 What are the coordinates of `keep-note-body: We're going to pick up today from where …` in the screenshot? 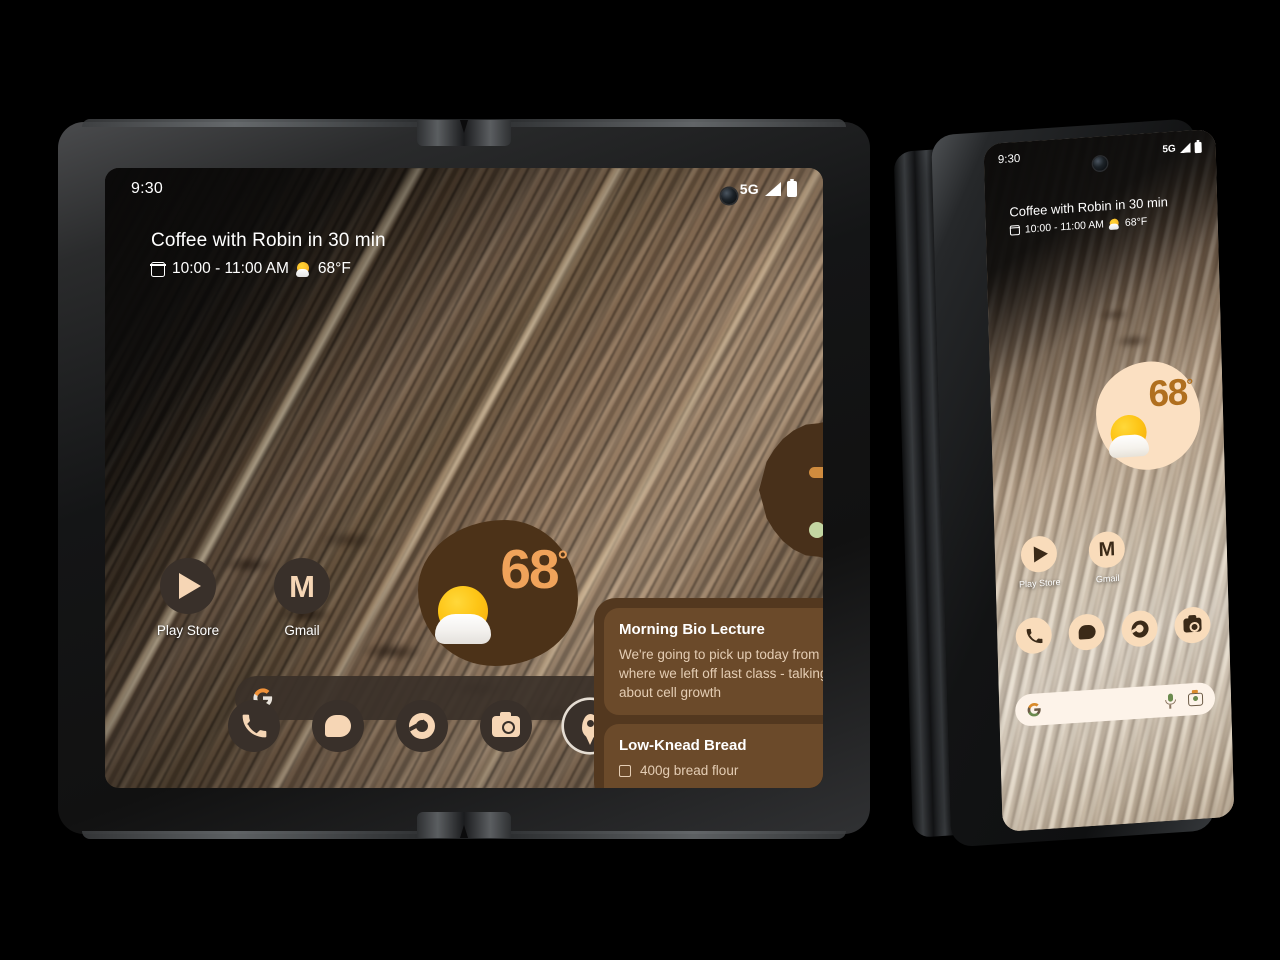 It's located at (721, 674).